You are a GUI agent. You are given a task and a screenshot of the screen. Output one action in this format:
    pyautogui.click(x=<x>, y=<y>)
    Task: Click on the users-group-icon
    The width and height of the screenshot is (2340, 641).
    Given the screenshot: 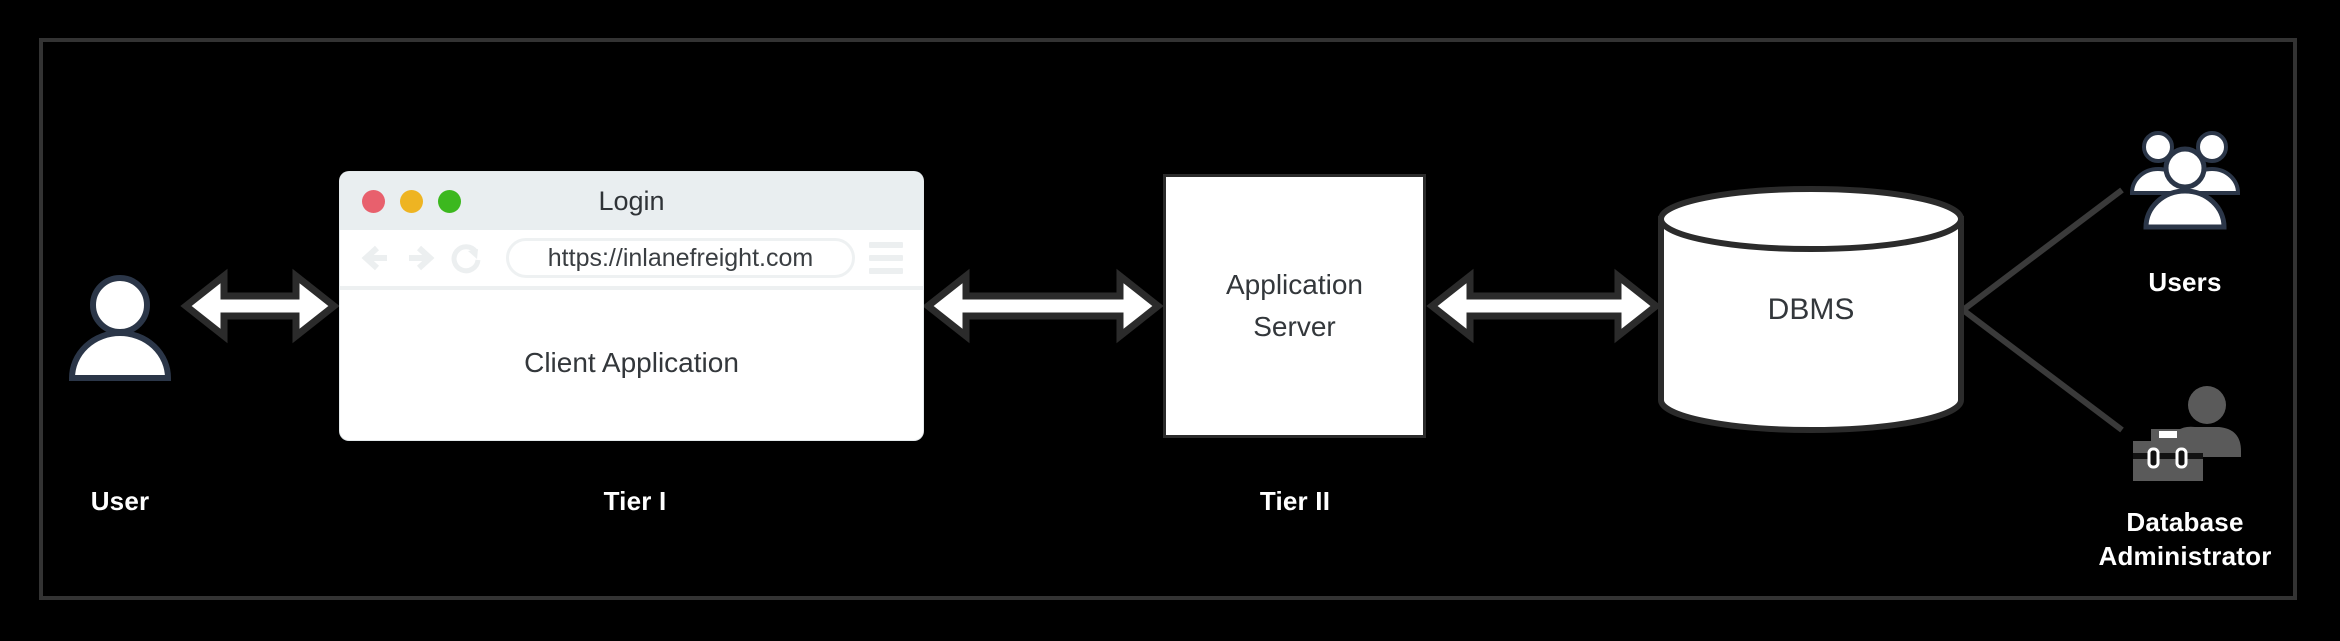 What is the action you would take?
    pyautogui.click(x=2185, y=180)
    